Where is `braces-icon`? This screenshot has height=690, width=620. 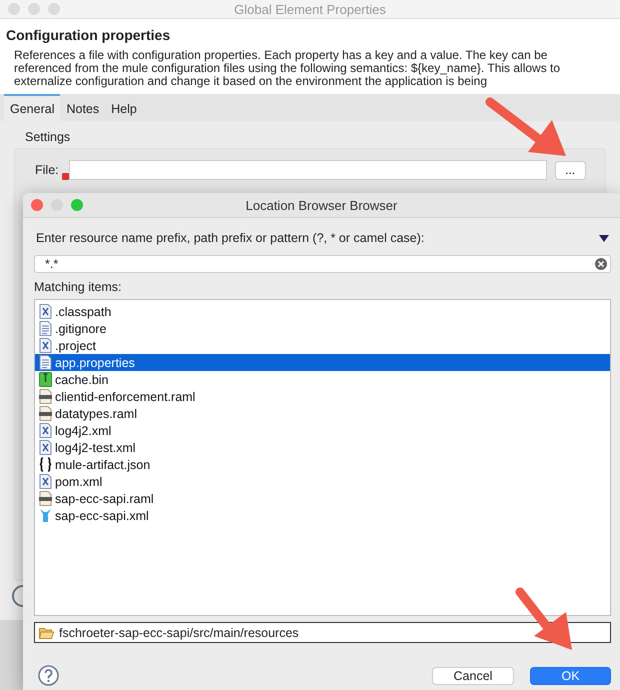
braces-icon is located at coordinates (45, 464).